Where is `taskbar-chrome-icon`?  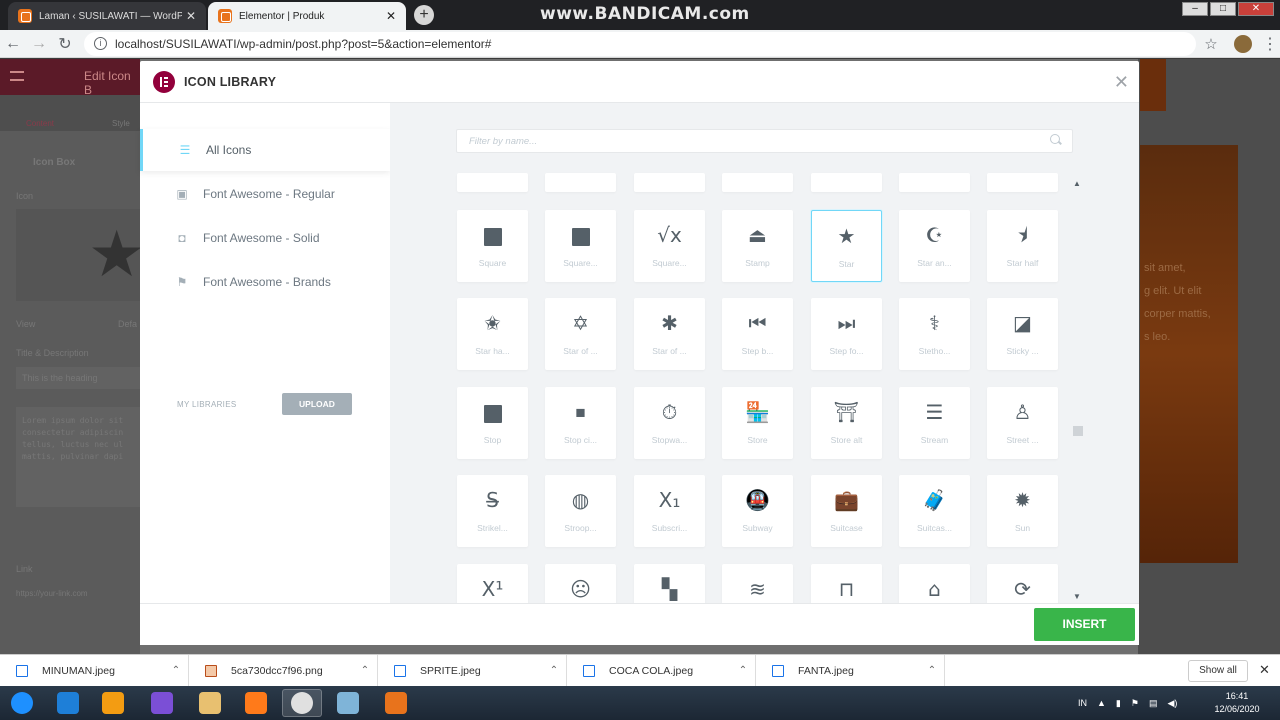
taskbar-chrome-icon is located at coordinates (302, 703).